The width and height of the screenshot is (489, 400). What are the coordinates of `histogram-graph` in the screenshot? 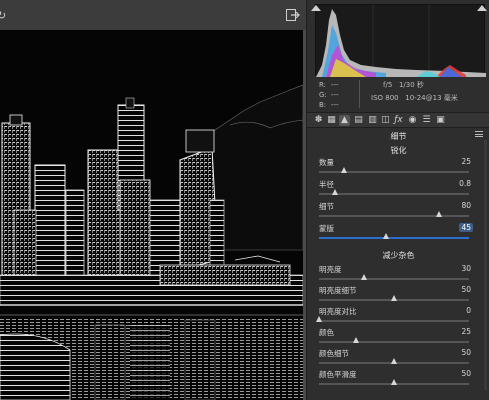 It's located at (401, 41).